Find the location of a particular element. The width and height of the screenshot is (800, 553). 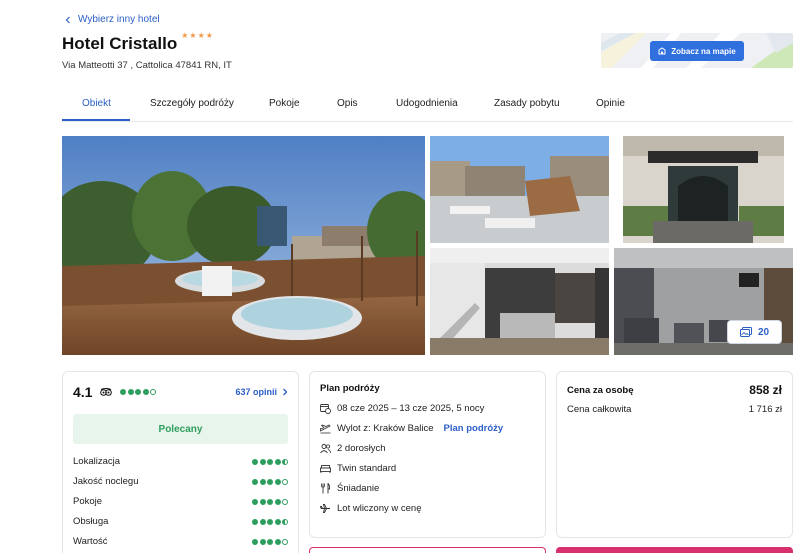

board-row: Śniadanie is located at coordinates (427, 488).